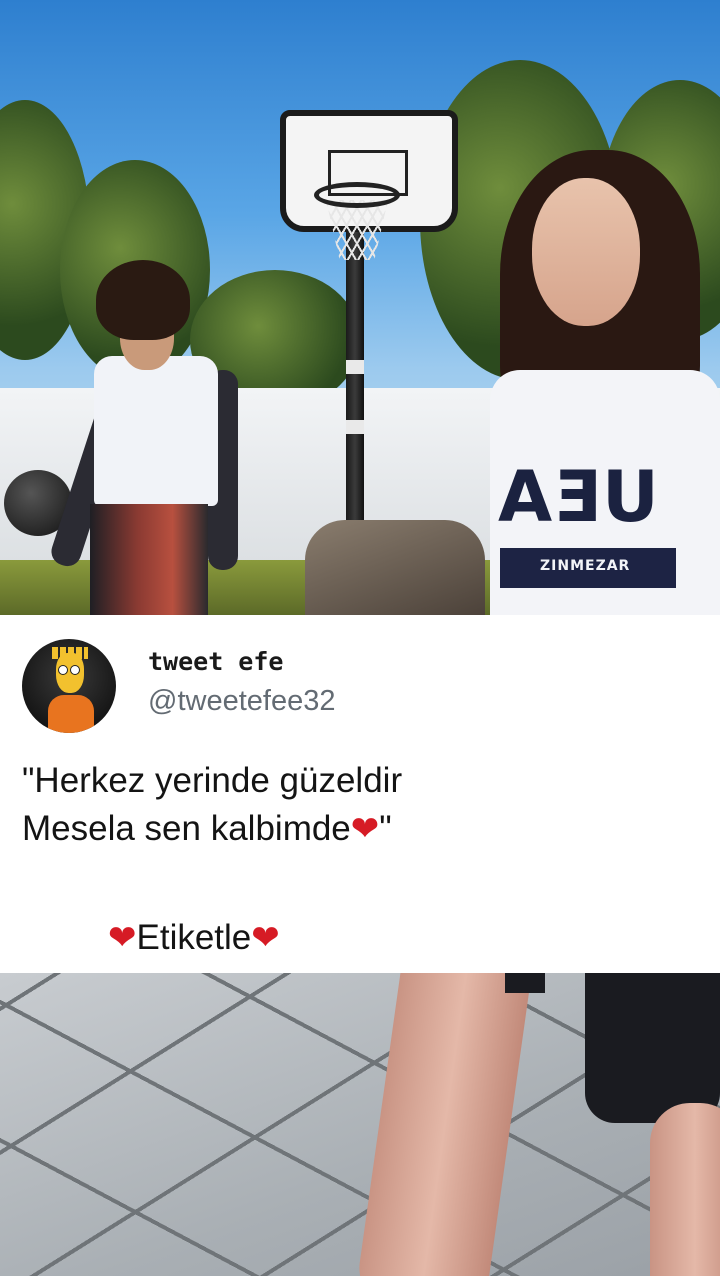 This screenshot has height=1276, width=720. I want to click on avatar-body, so click(71, 714).